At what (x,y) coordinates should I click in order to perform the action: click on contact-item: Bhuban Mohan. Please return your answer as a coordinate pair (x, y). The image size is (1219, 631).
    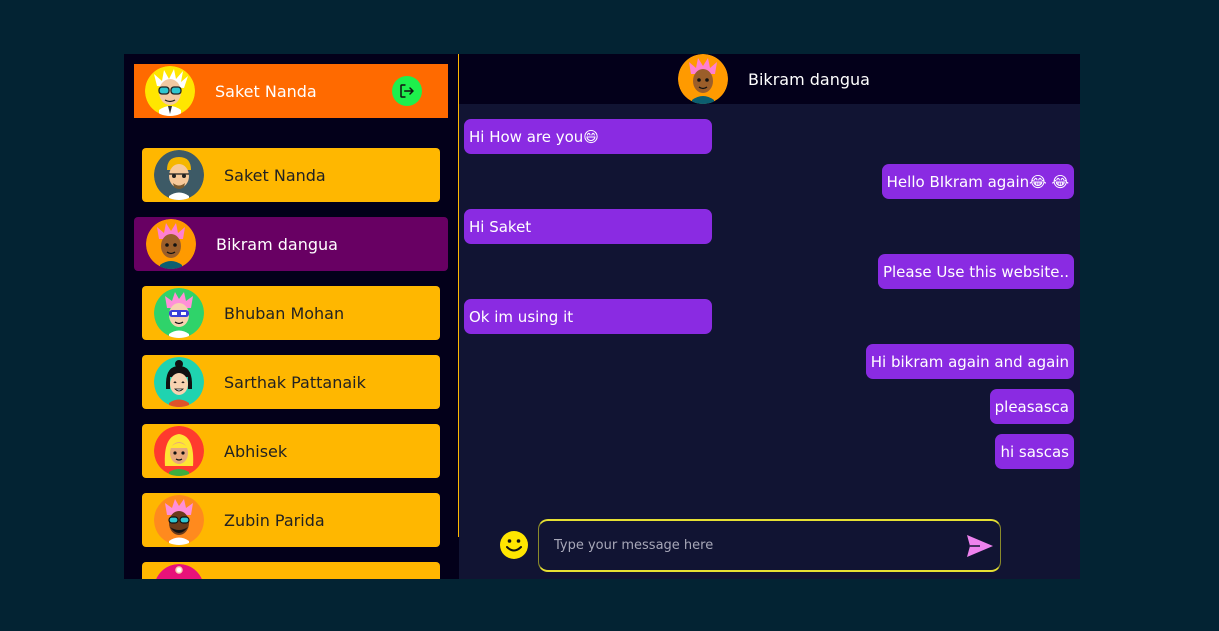
    Looking at the image, I should click on (291, 313).